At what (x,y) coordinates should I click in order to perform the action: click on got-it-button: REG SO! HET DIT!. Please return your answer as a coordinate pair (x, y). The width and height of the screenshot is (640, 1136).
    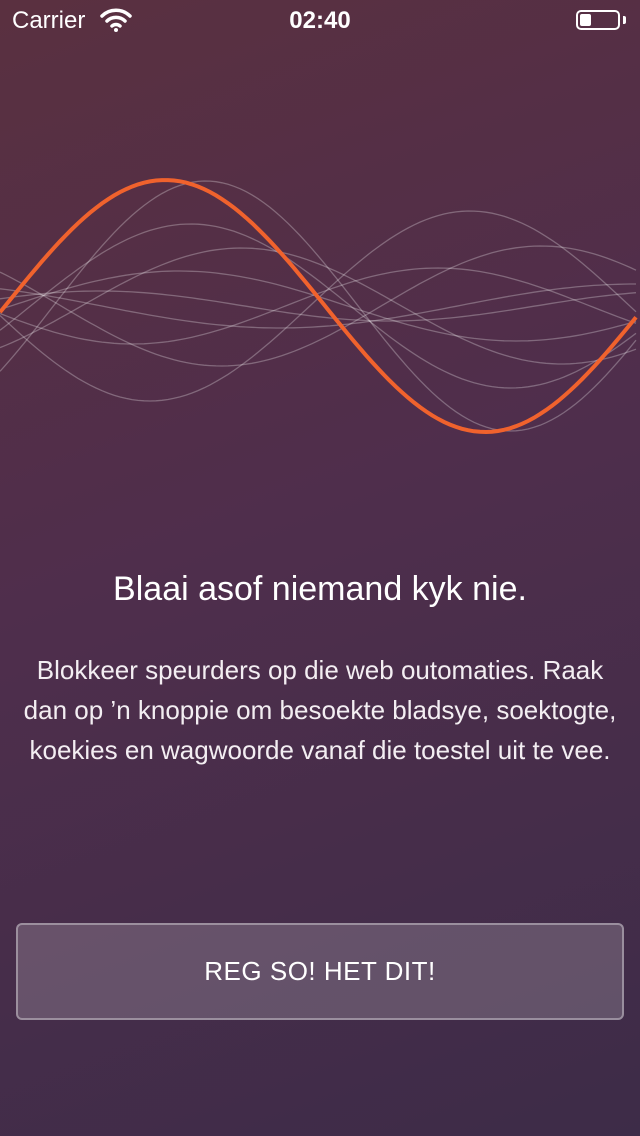
    Looking at the image, I should click on (320, 971).